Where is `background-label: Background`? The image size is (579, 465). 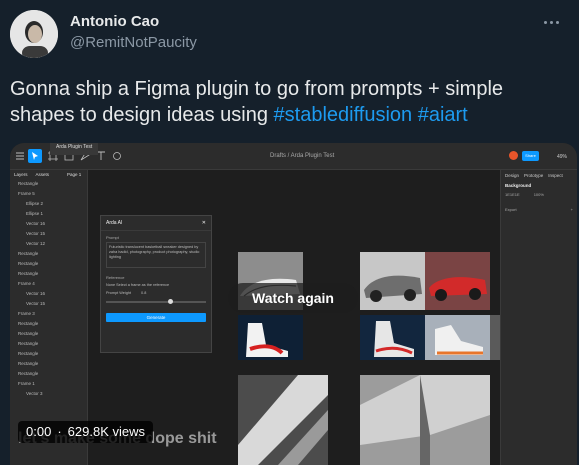
background-label: Background is located at coordinates (518, 185).